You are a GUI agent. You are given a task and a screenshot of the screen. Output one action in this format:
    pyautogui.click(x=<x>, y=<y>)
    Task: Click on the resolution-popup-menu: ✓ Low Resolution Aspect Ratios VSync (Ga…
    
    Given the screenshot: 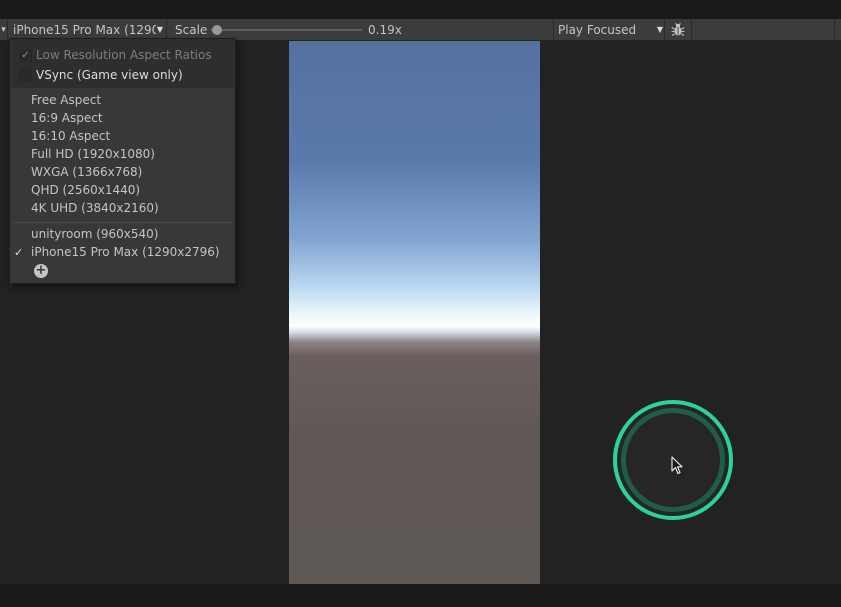 What is the action you would take?
    pyautogui.click(x=122, y=161)
    